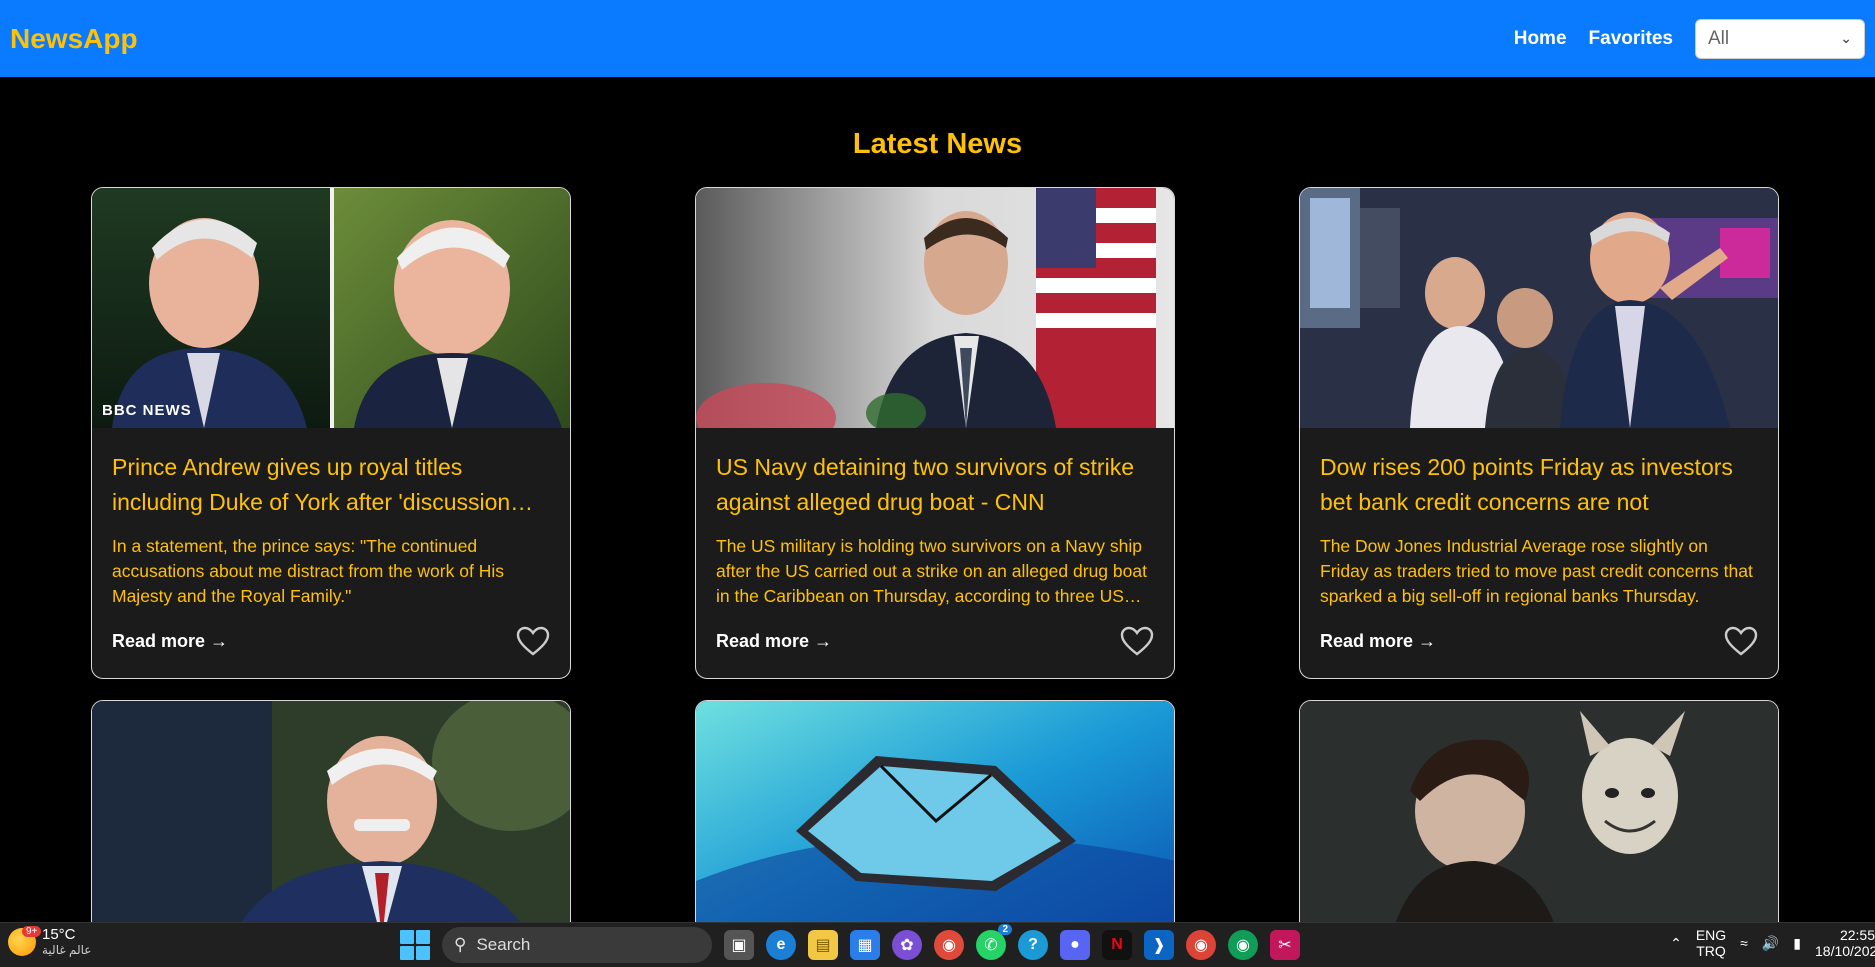 The image size is (1875, 967). I want to click on category-select-value: All, so click(1719, 38).